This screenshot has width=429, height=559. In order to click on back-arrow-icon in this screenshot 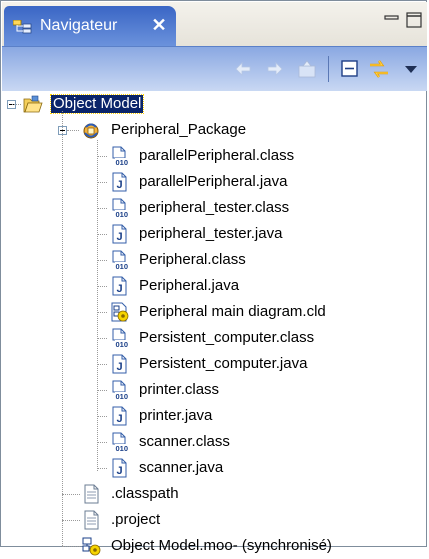, I will do `click(243, 69)`.